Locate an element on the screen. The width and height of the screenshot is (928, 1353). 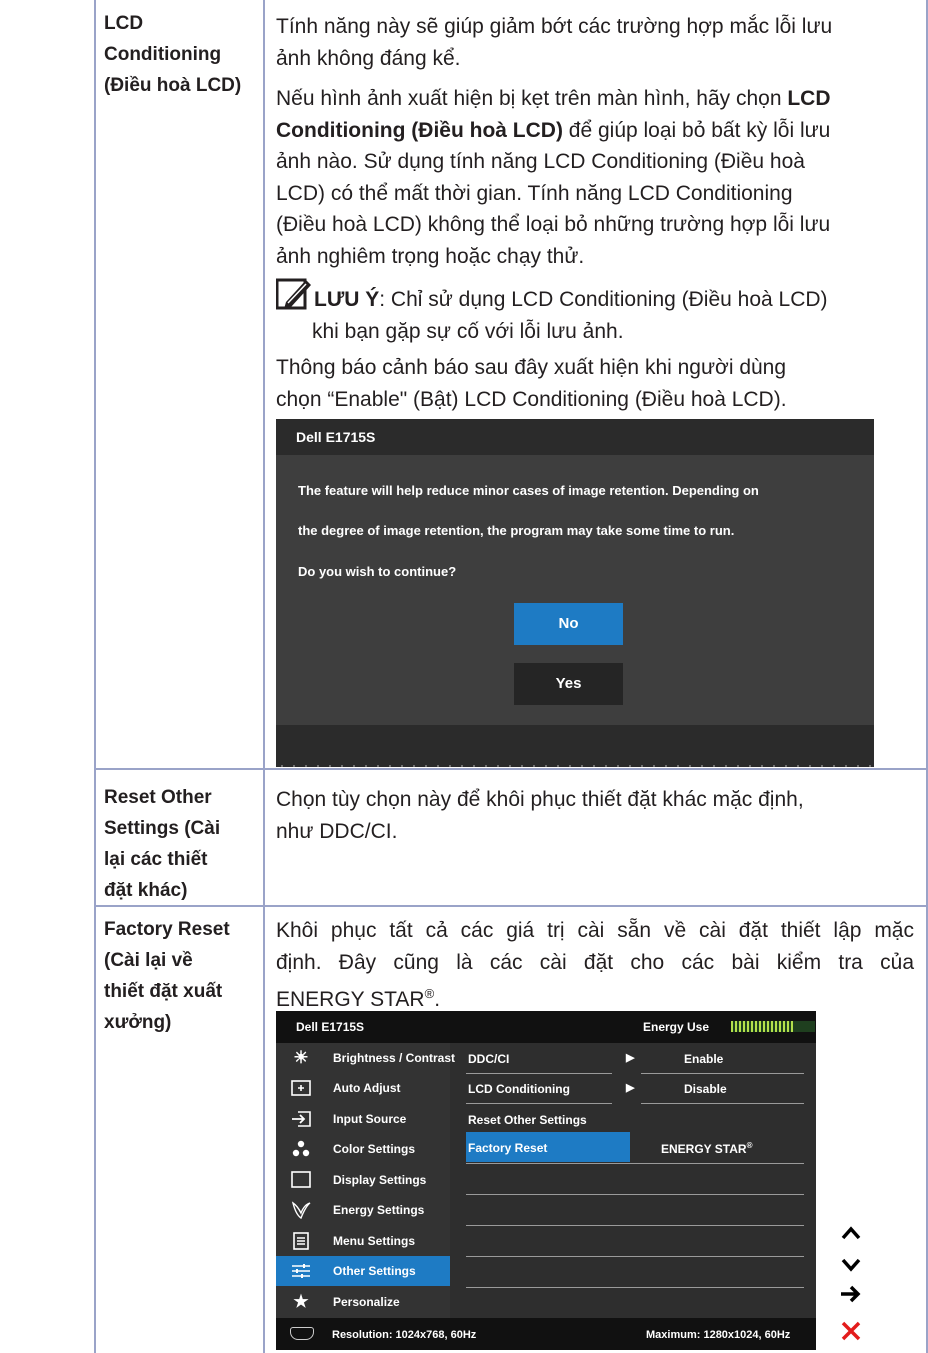
paragraph-line: như DDC/CI. is located at coordinates (337, 831).